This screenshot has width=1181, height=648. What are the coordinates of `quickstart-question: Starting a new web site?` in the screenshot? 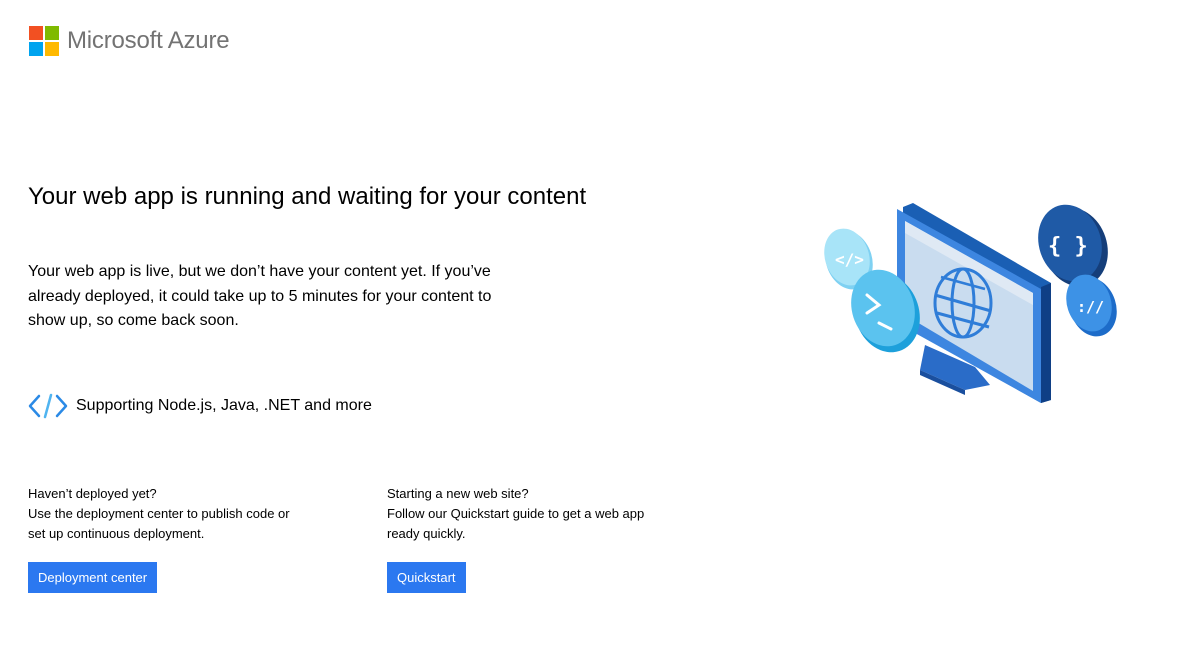 It's located at (458, 493).